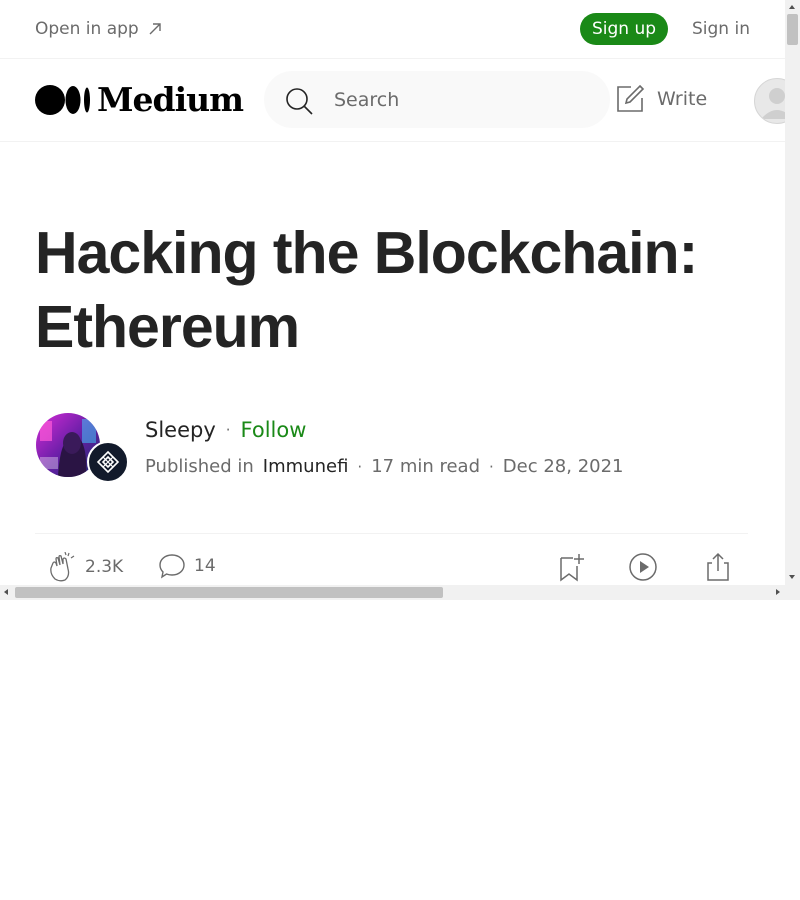 Image resolution: width=800 pixels, height=900 pixels. I want to click on scroll-left-arrow-icon, so click(6, 592).